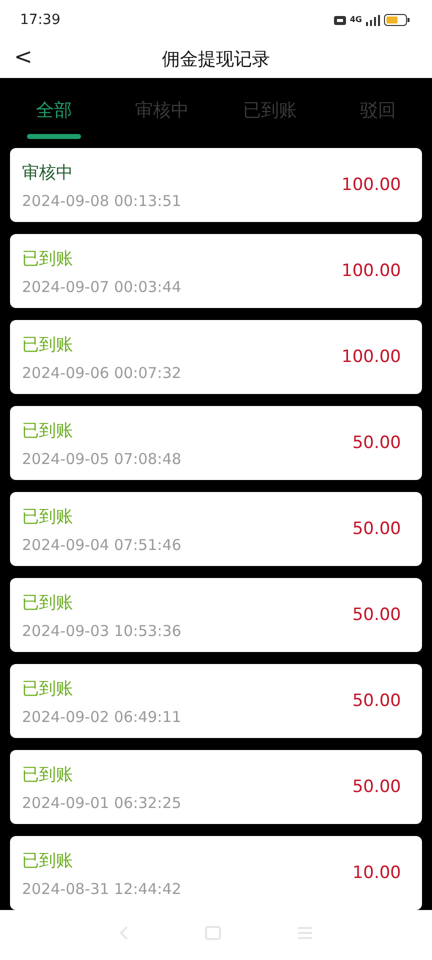 This screenshot has height=960, width=432. Describe the element at coordinates (356, 20) in the screenshot. I see `network-label: 4G` at that location.